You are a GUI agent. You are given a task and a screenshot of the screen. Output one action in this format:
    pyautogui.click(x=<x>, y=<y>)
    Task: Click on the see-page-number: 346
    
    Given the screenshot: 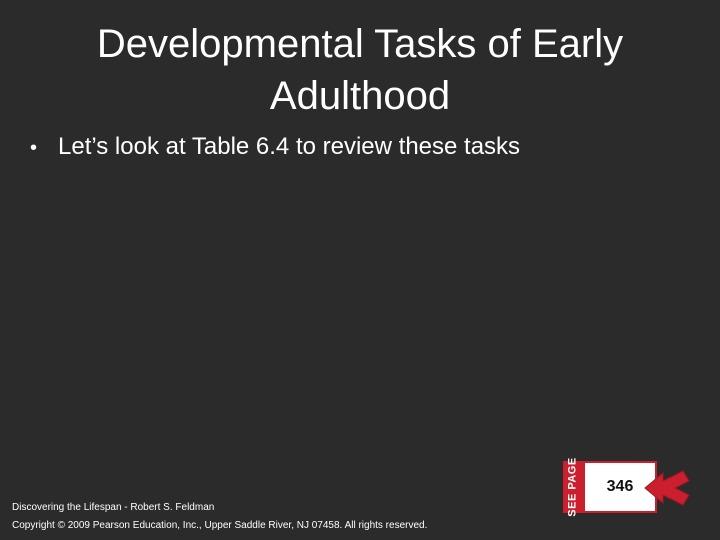 What is the action you would take?
    pyautogui.click(x=620, y=486)
    